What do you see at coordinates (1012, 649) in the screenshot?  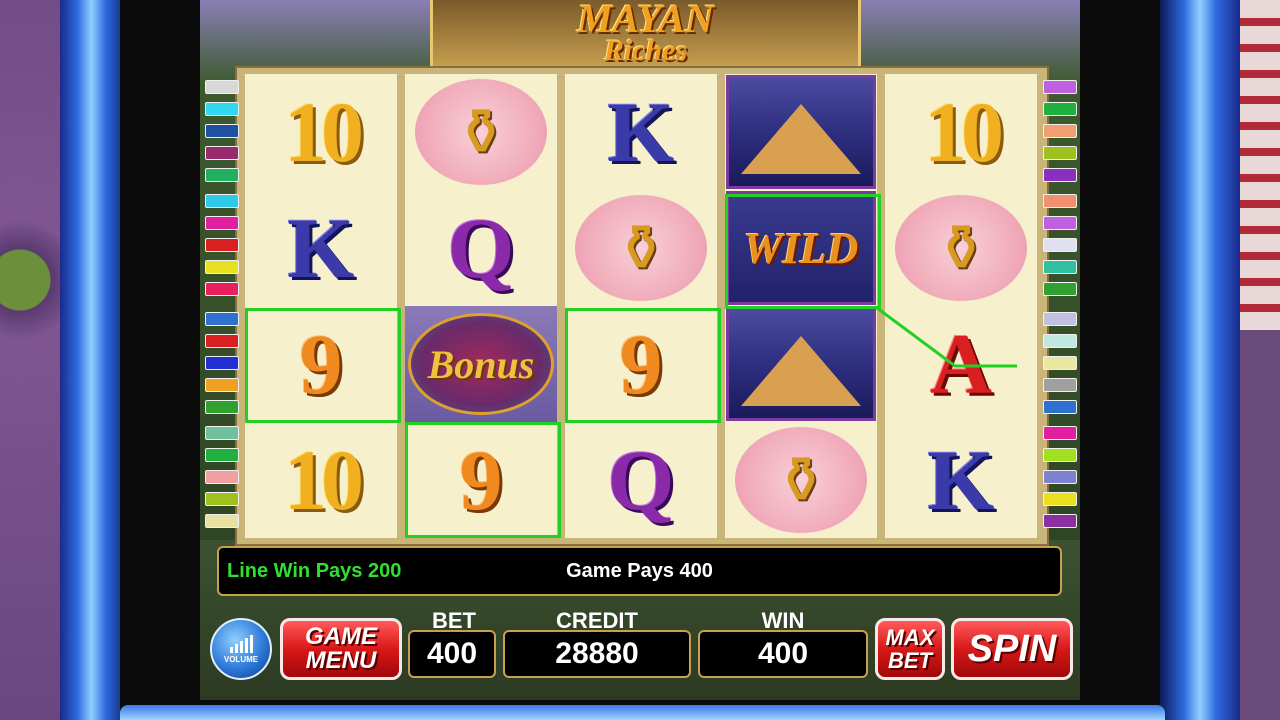 I see `spin-button: SPIN` at bounding box center [1012, 649].